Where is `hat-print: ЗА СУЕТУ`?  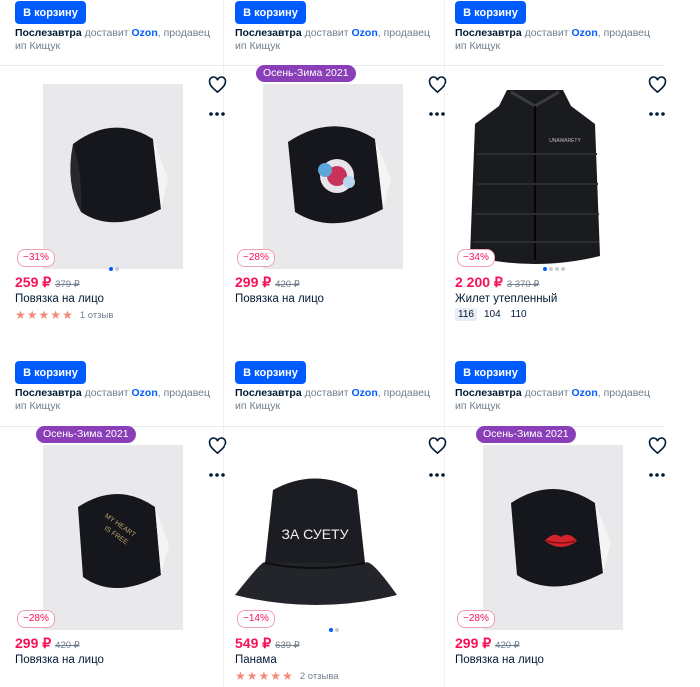
hat-print: ЗА СУЕТУ is located at coordinates (314, 534).